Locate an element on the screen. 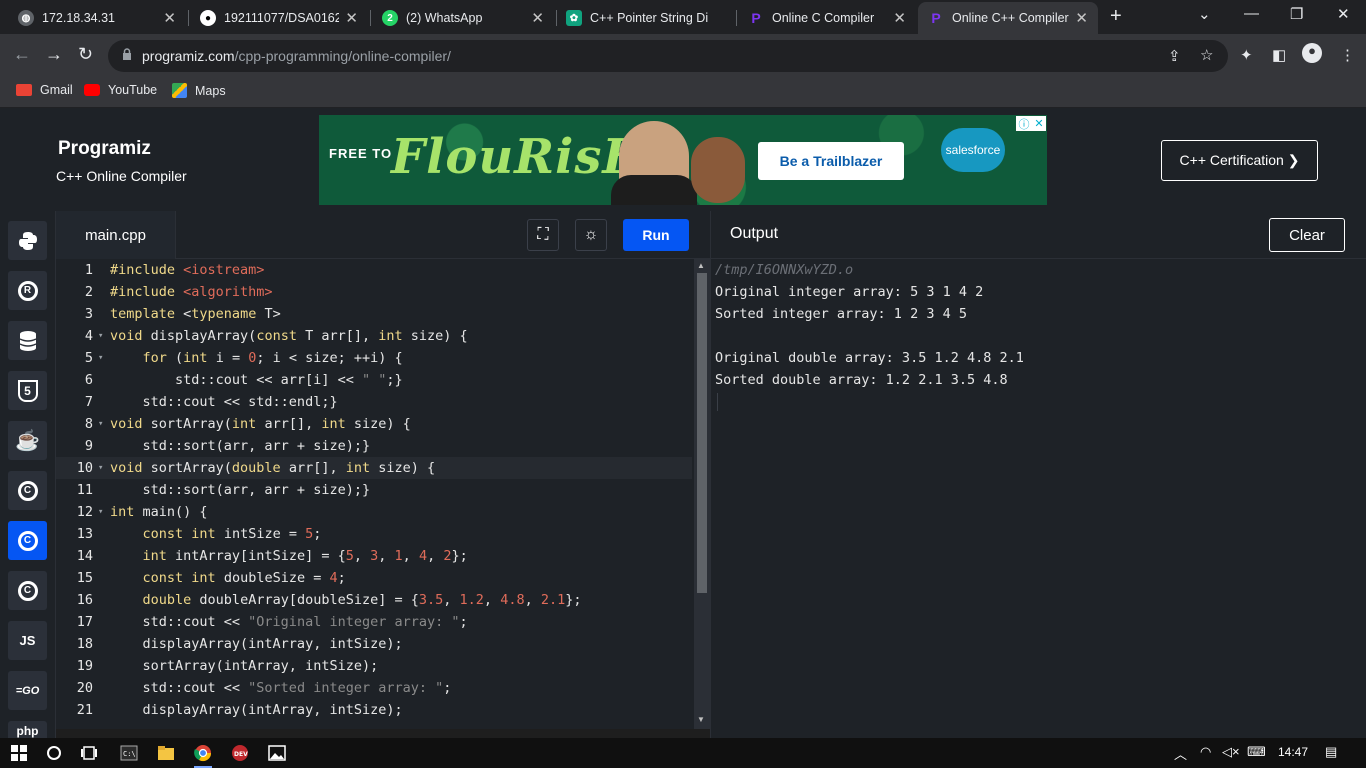  fullscreen-icon: ⛶ is located at coordinates (543, 235).